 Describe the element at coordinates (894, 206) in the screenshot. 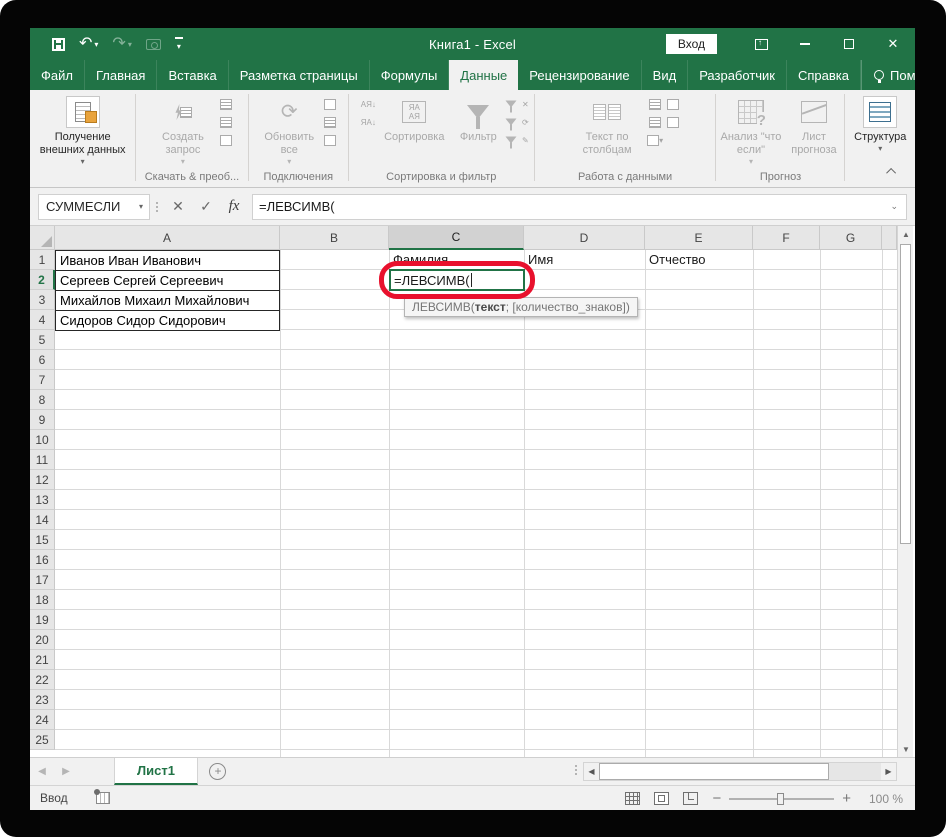

I see `expand-formula-bar-icon: ⌄` at that location.